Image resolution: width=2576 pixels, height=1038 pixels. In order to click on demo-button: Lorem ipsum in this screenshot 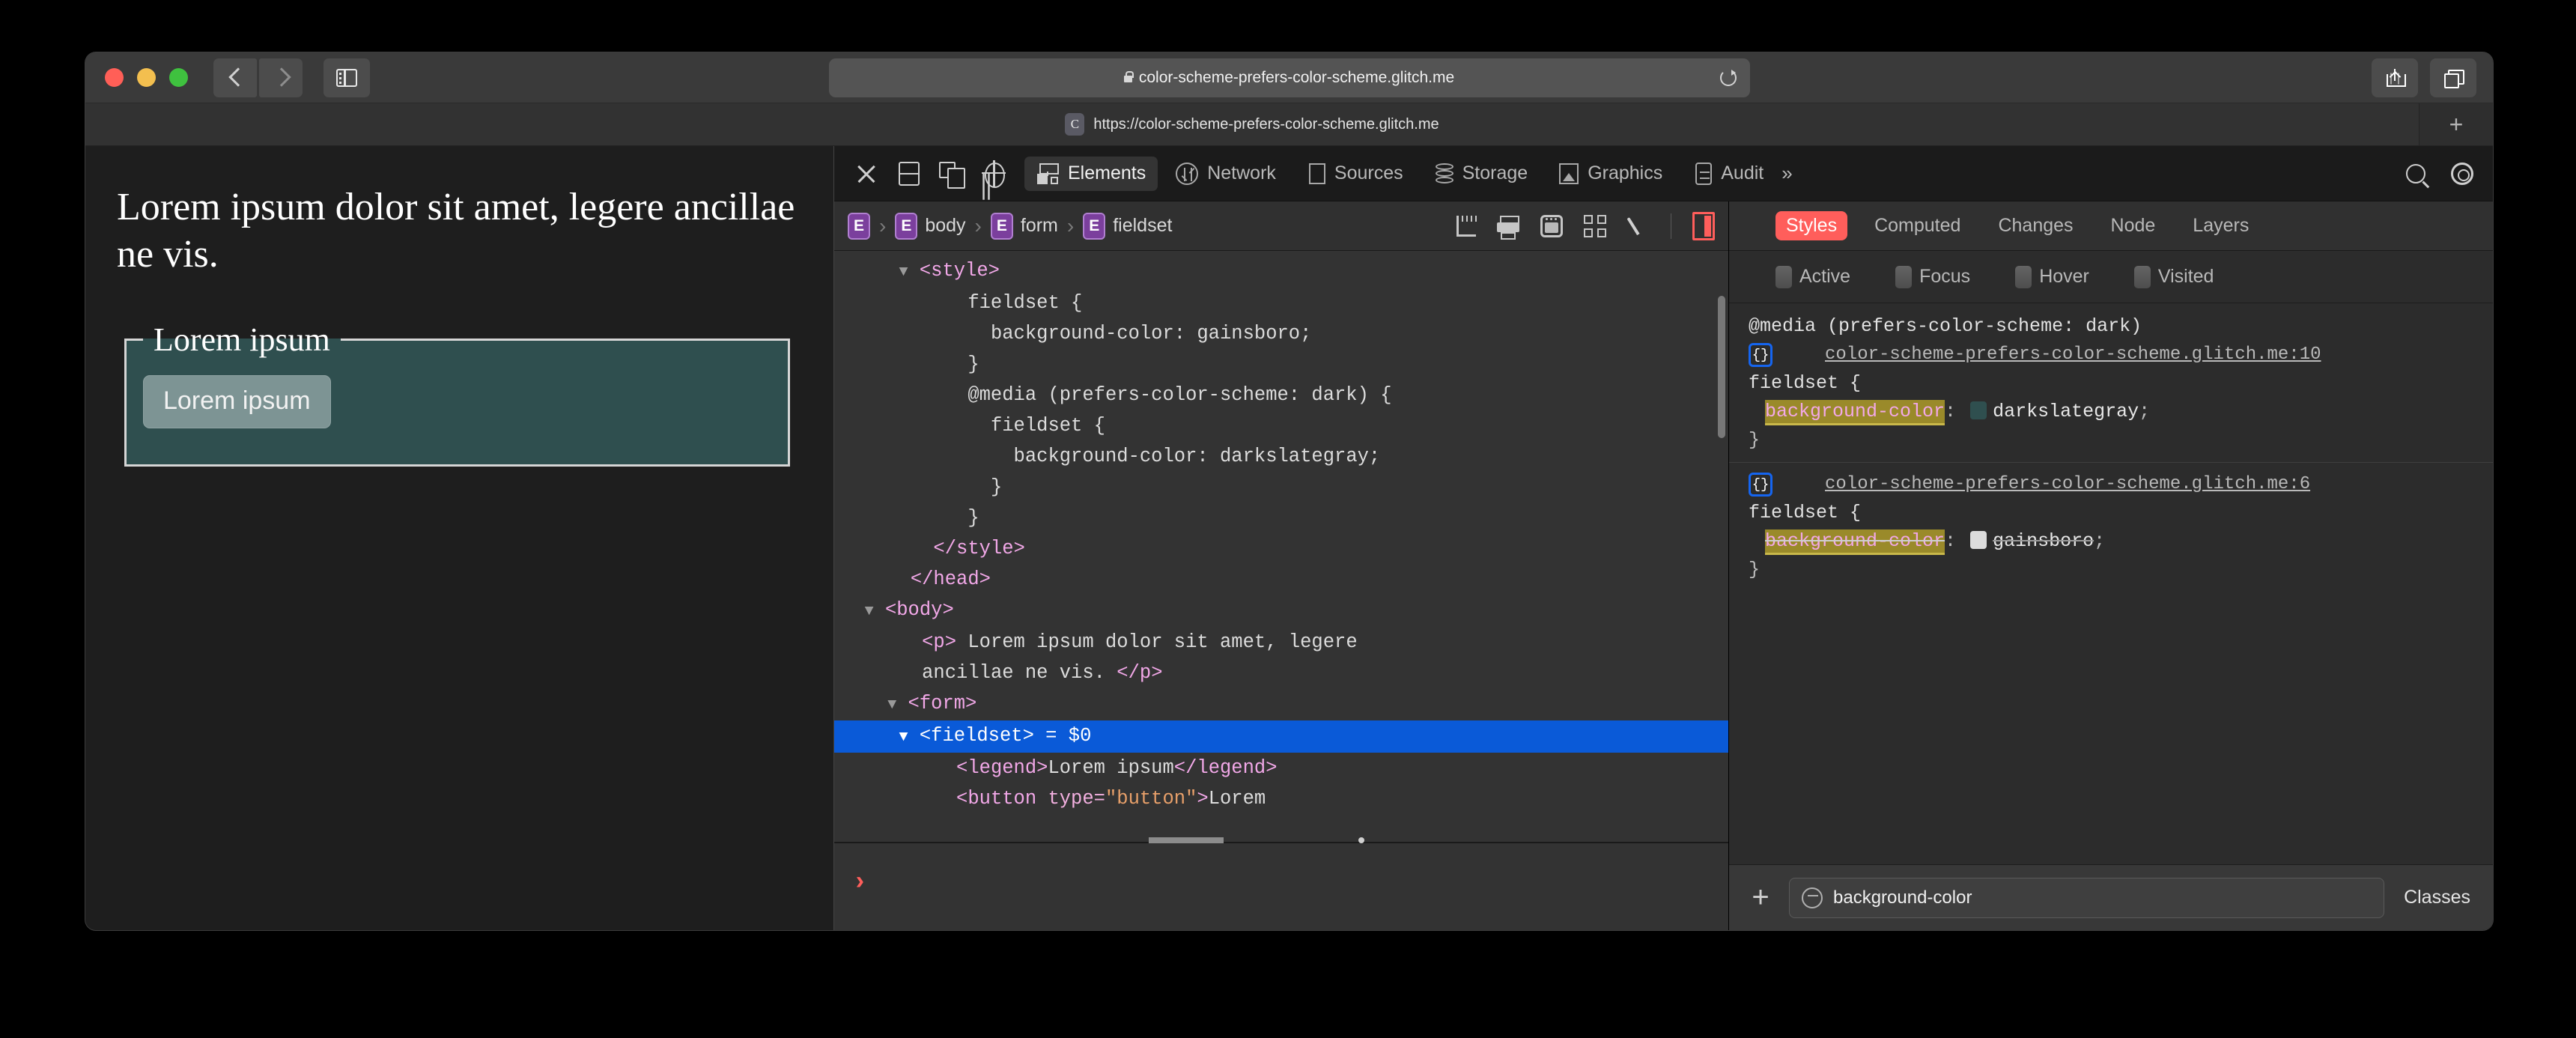, I will do `click(237, 401)`.